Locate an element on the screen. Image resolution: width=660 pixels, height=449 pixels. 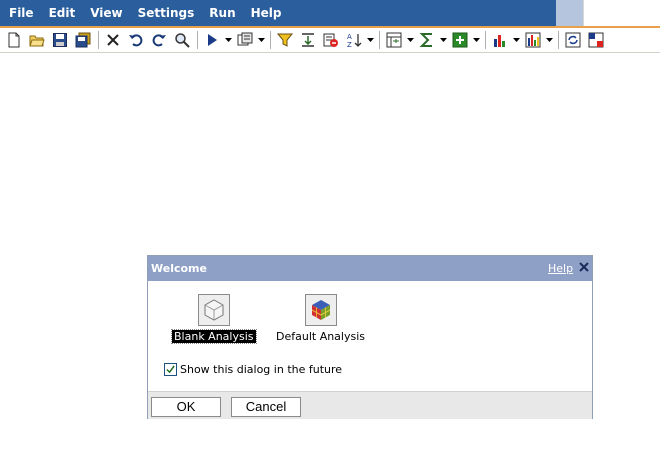
toolbar: AZ is located at coordinates (330, 40).